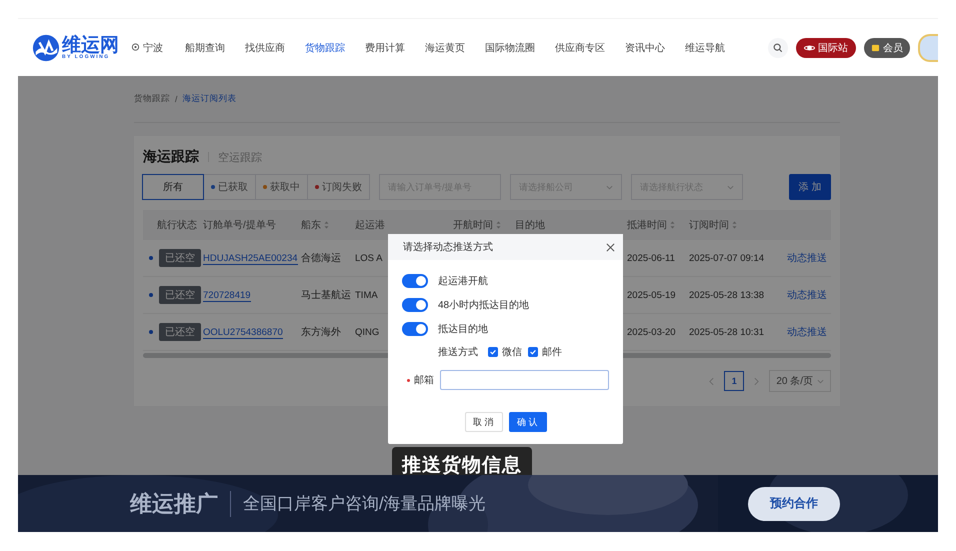 The height and width of the screenshot is (551, 956). I want to click on tracking-tab: 海运跟踪, so click(171, 157).